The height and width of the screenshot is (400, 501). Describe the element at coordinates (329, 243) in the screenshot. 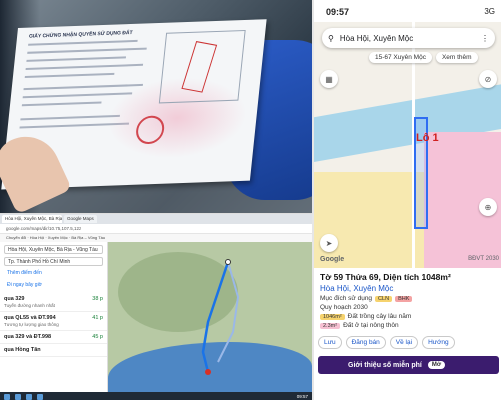

I see `compass-icon: ➤` at that location.